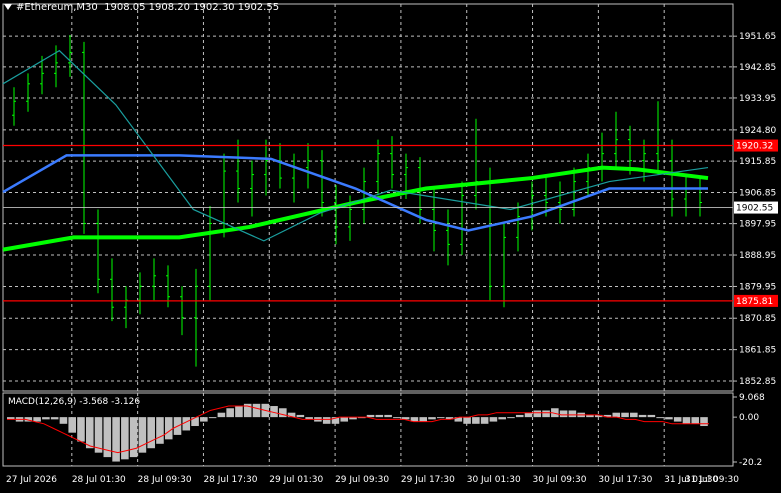  What do you see at coordinates (757, 37) in the screenshot?
I see `price-tick-label: 1951.65` at bounding box center [757, 37].